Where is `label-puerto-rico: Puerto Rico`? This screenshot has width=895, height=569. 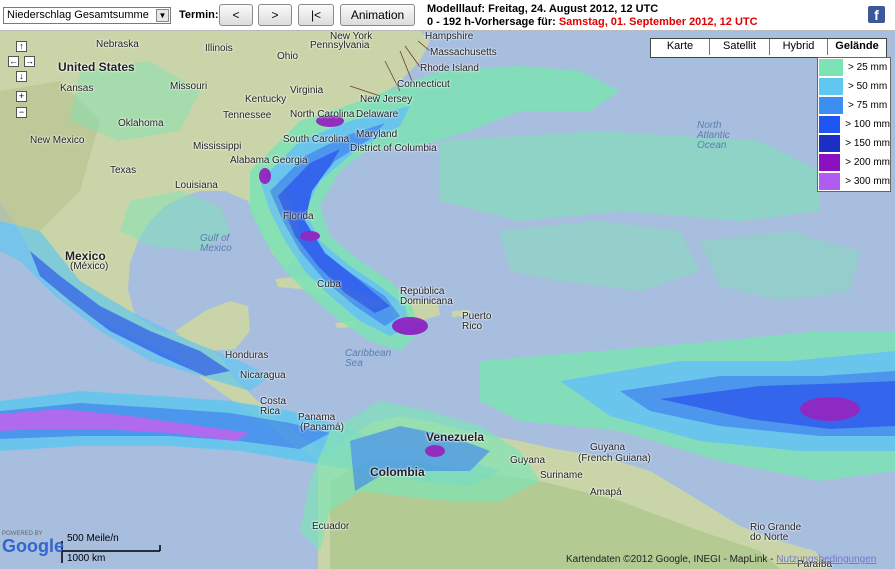 label-puerto-rico: Puerto Rico is located at coordinates (477, 321).